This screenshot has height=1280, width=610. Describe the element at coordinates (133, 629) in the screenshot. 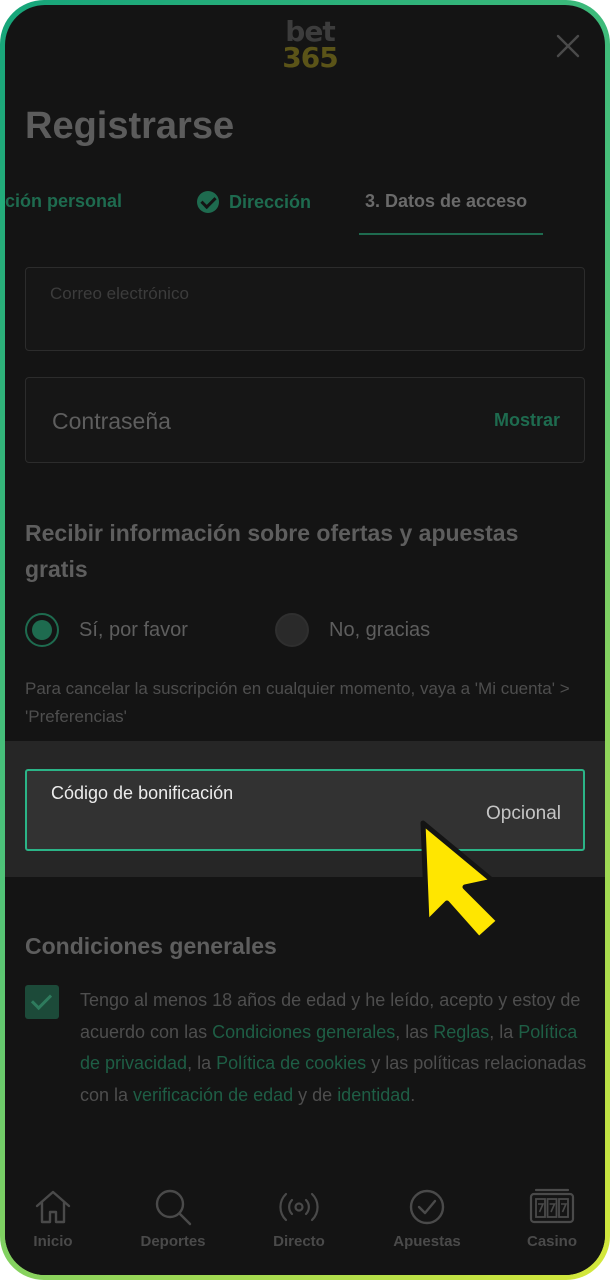

I see `radio-yes-label: Sí, por favor` at that location.